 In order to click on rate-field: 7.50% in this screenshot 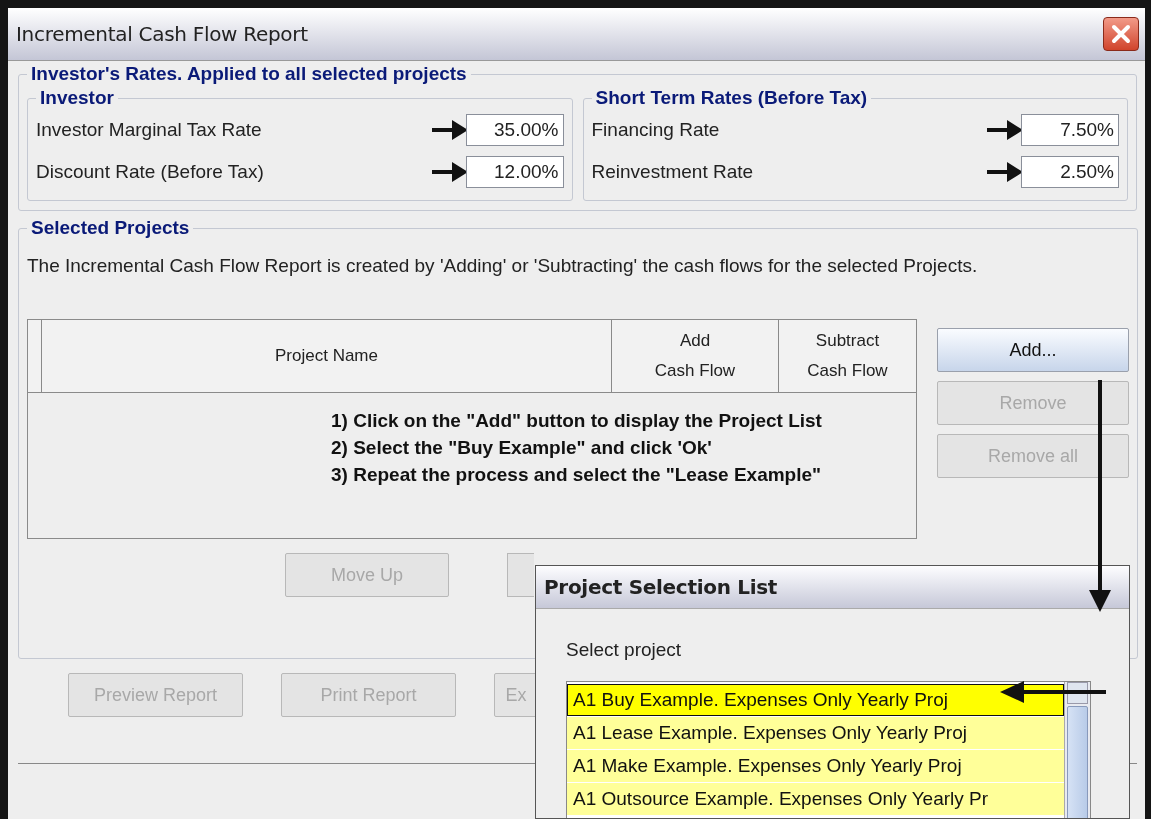, I will do `click(1070, 130)`.